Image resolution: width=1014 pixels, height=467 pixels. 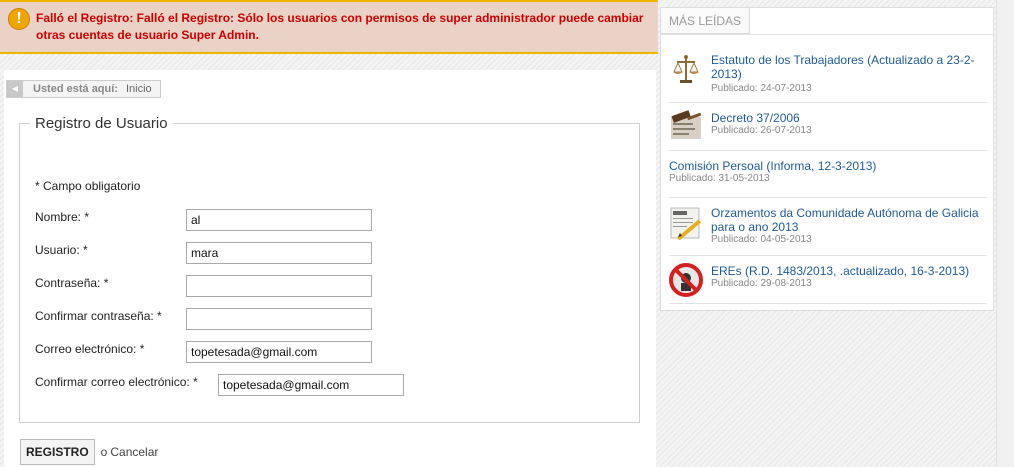 What do you see at coordinates (848, 118) in the screenshot?
I see `article-title-link: Decreto 37/2006` at bounding box center [848, 118].